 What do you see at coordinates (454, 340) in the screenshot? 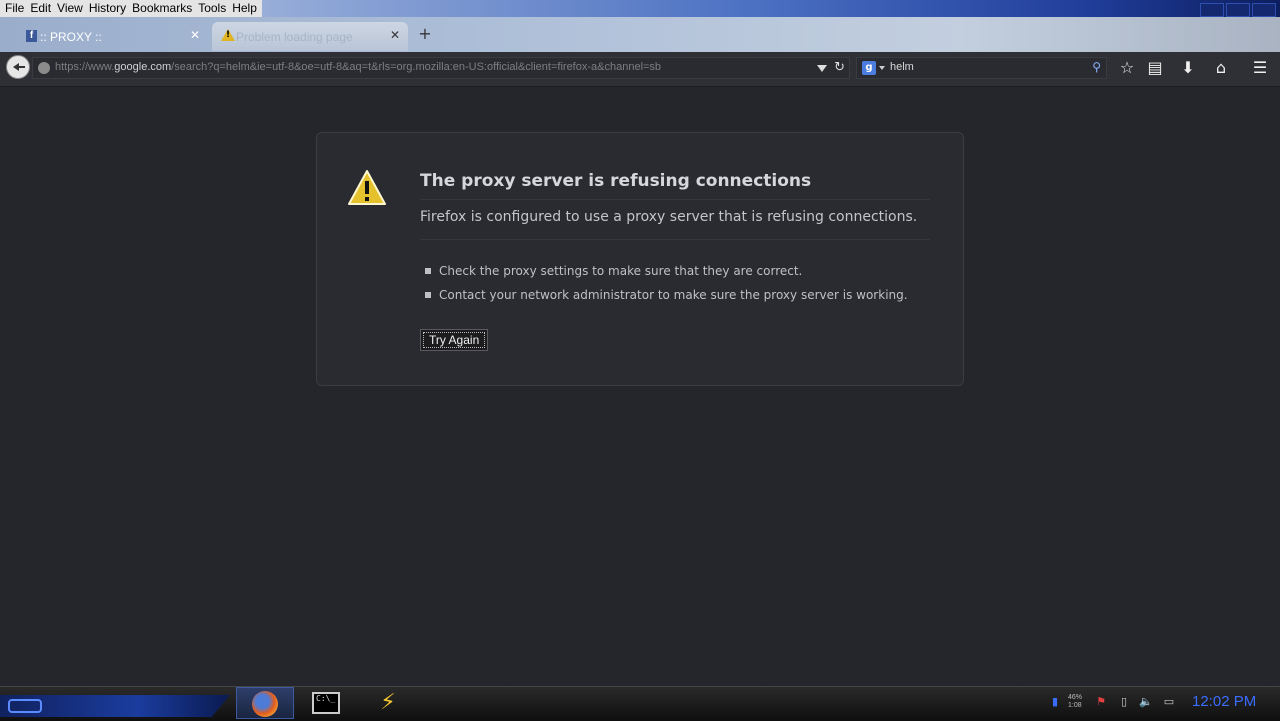
I see `try-again-button: Try Again` at bounding box center [454, 340].